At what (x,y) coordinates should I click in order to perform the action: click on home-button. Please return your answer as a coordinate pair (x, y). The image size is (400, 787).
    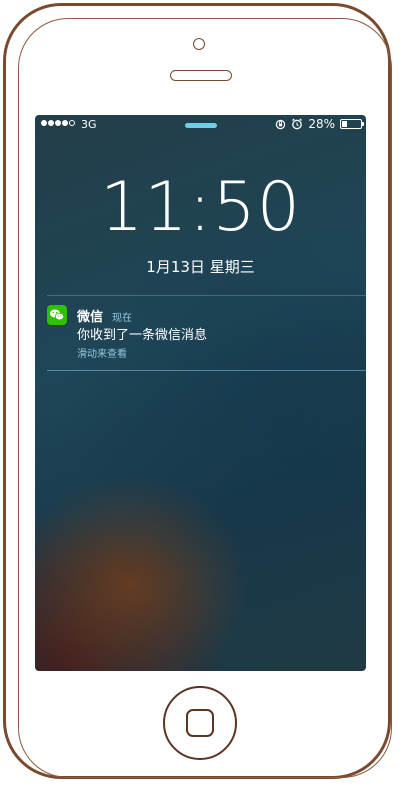
    Looking at the image, I should click on (200, 723).